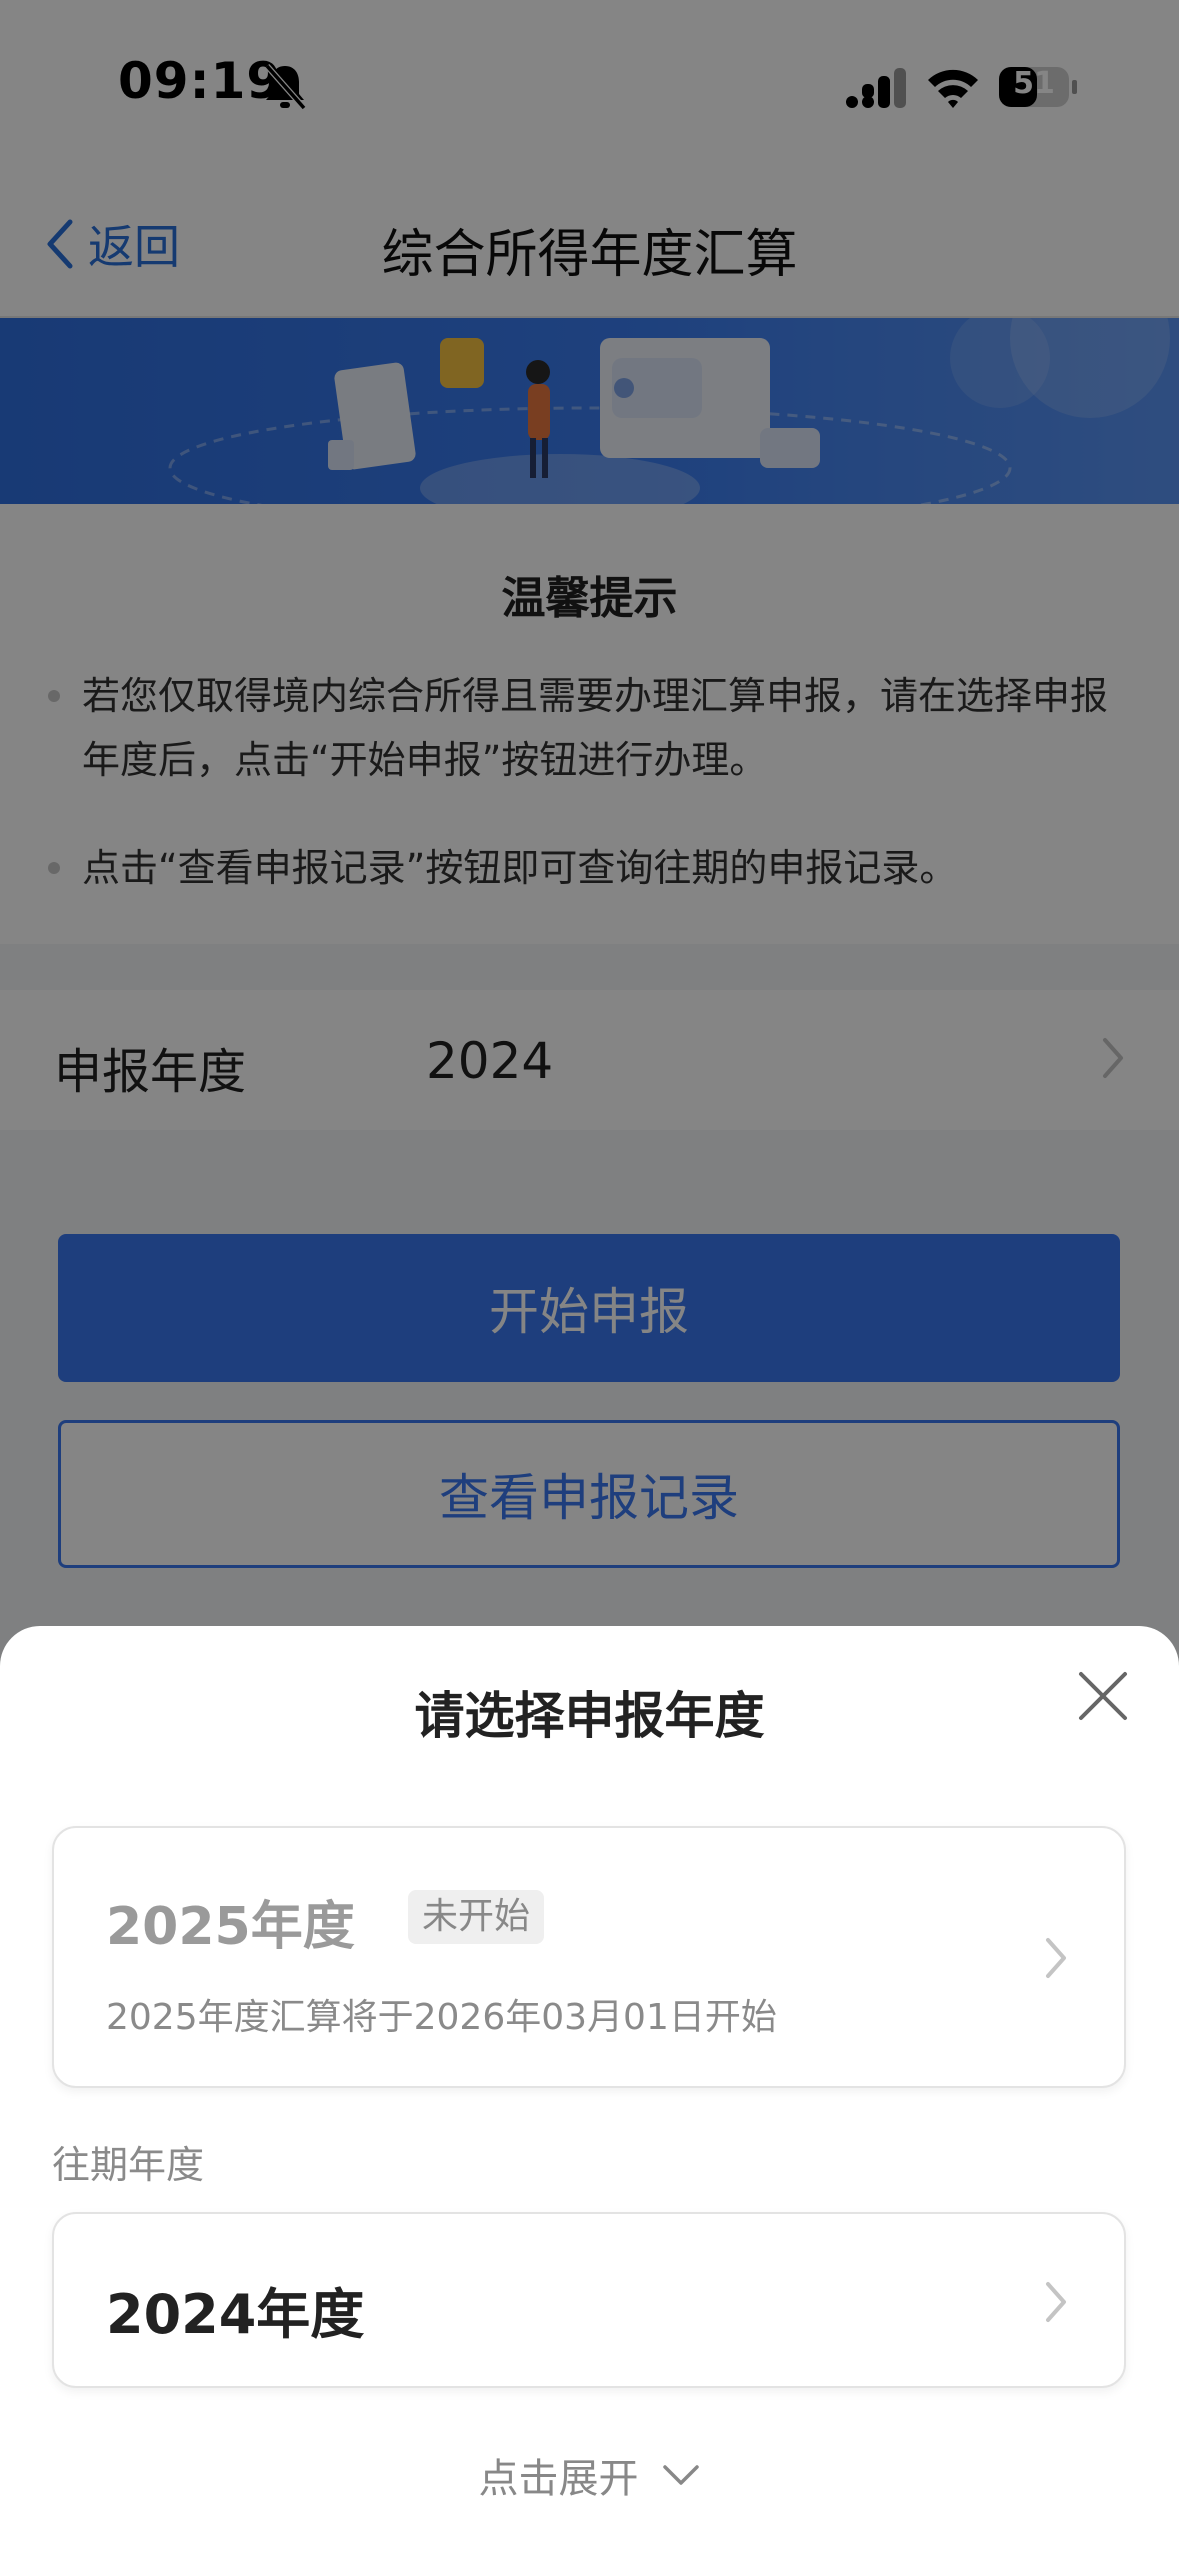 The width and height of the screenshot is (1179, 2556). Describe the element at coordinates (589, 2300) in the screenshot. I see `year-card-2024: 2024年度` at that location.